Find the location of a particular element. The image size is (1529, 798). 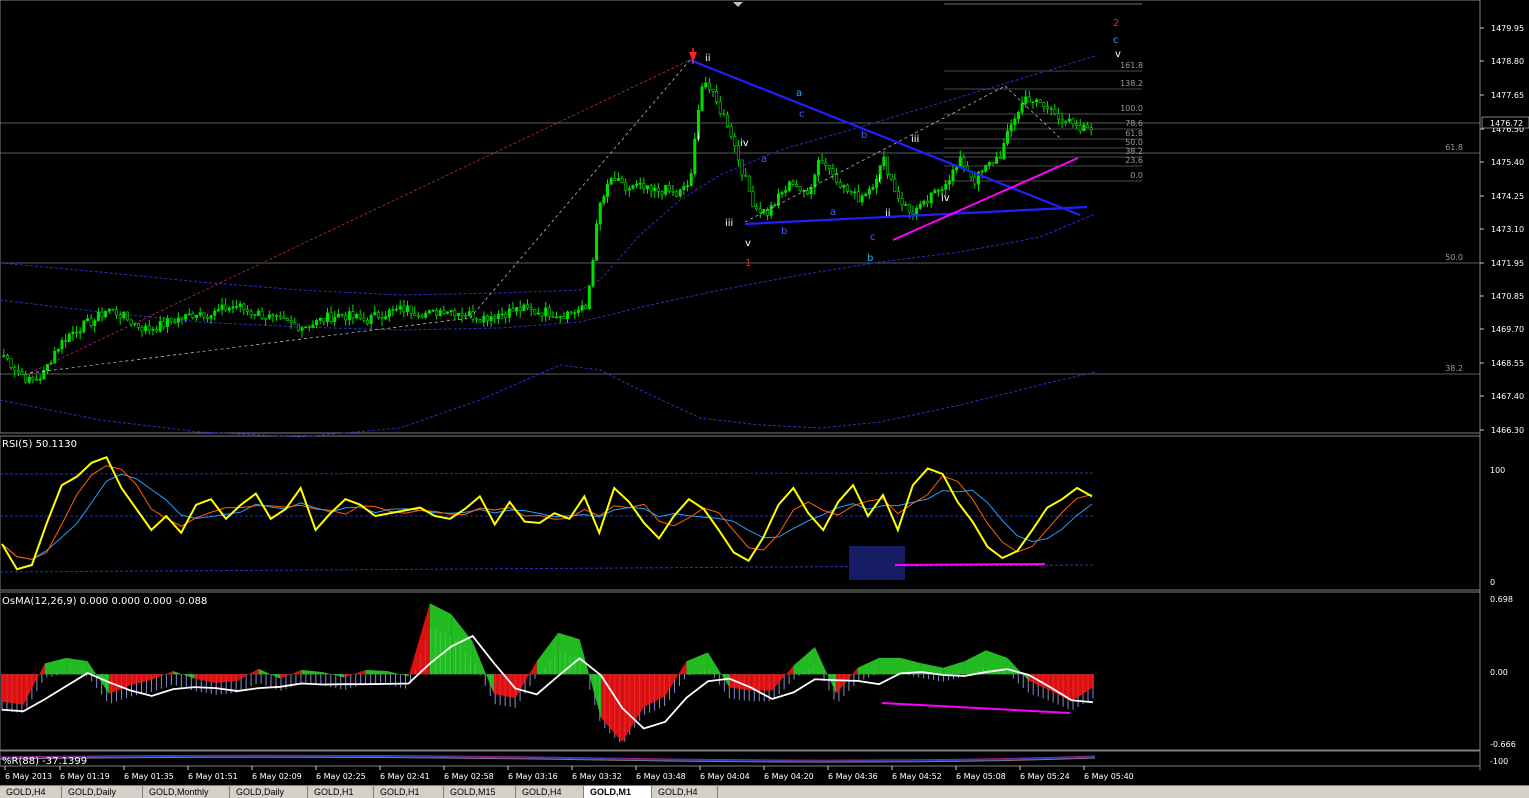

tab-gold-m1: GOLD,M1 is located at coordinates (618, 792).